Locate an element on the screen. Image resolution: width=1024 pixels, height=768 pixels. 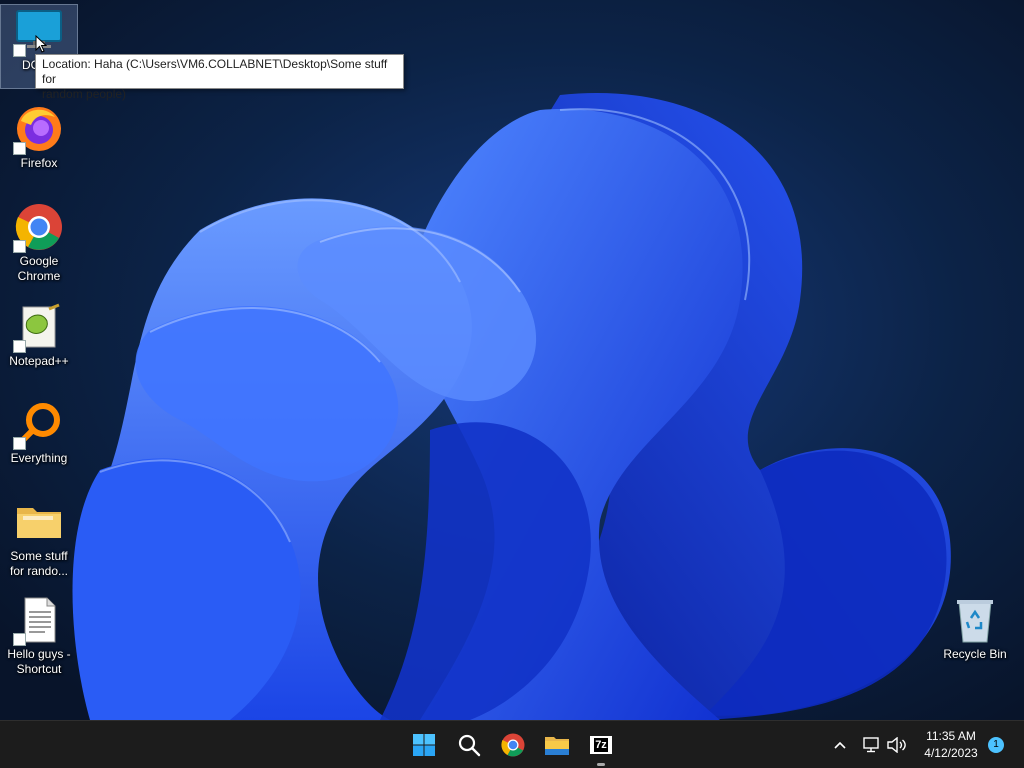
7zip-icon: 7z is located at coordinates (601, 745).